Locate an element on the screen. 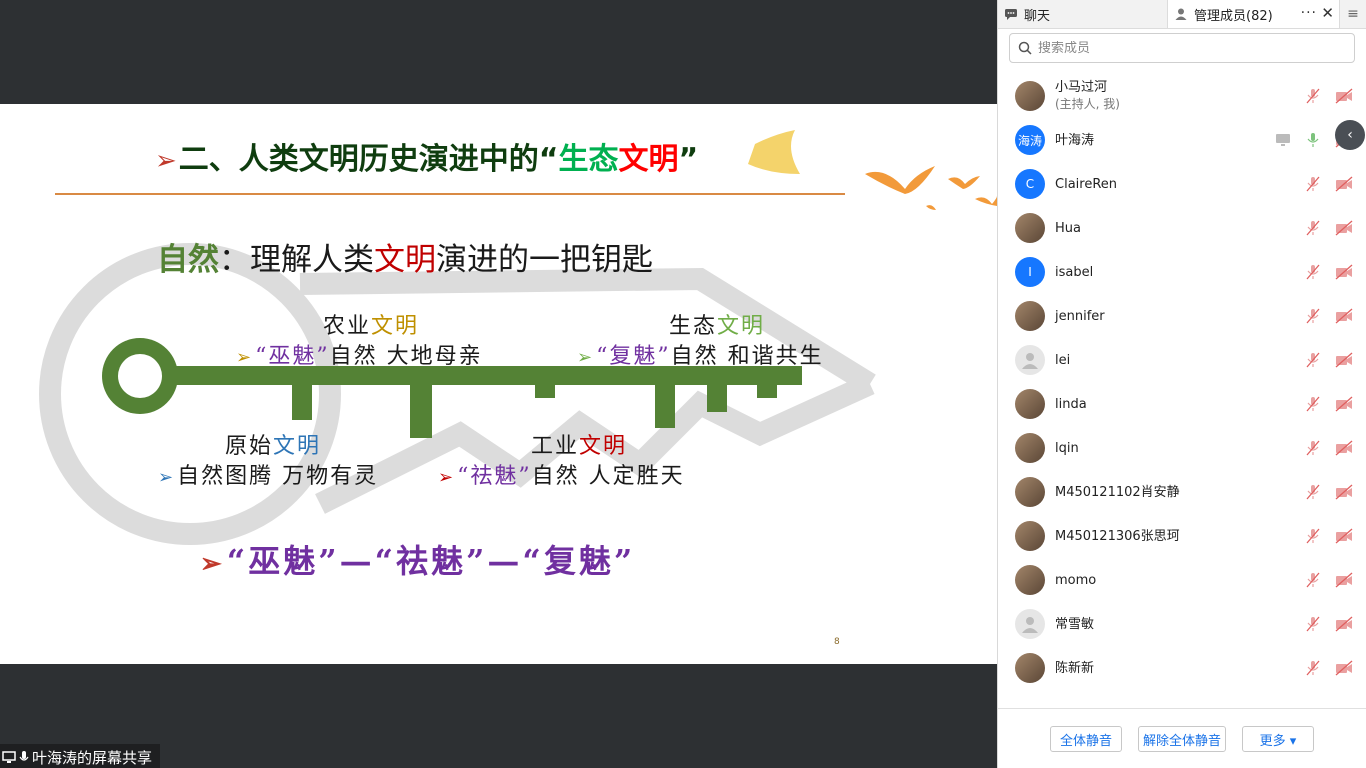  mute-all-button: 全体静音 is located at coordinates (1086, 739).